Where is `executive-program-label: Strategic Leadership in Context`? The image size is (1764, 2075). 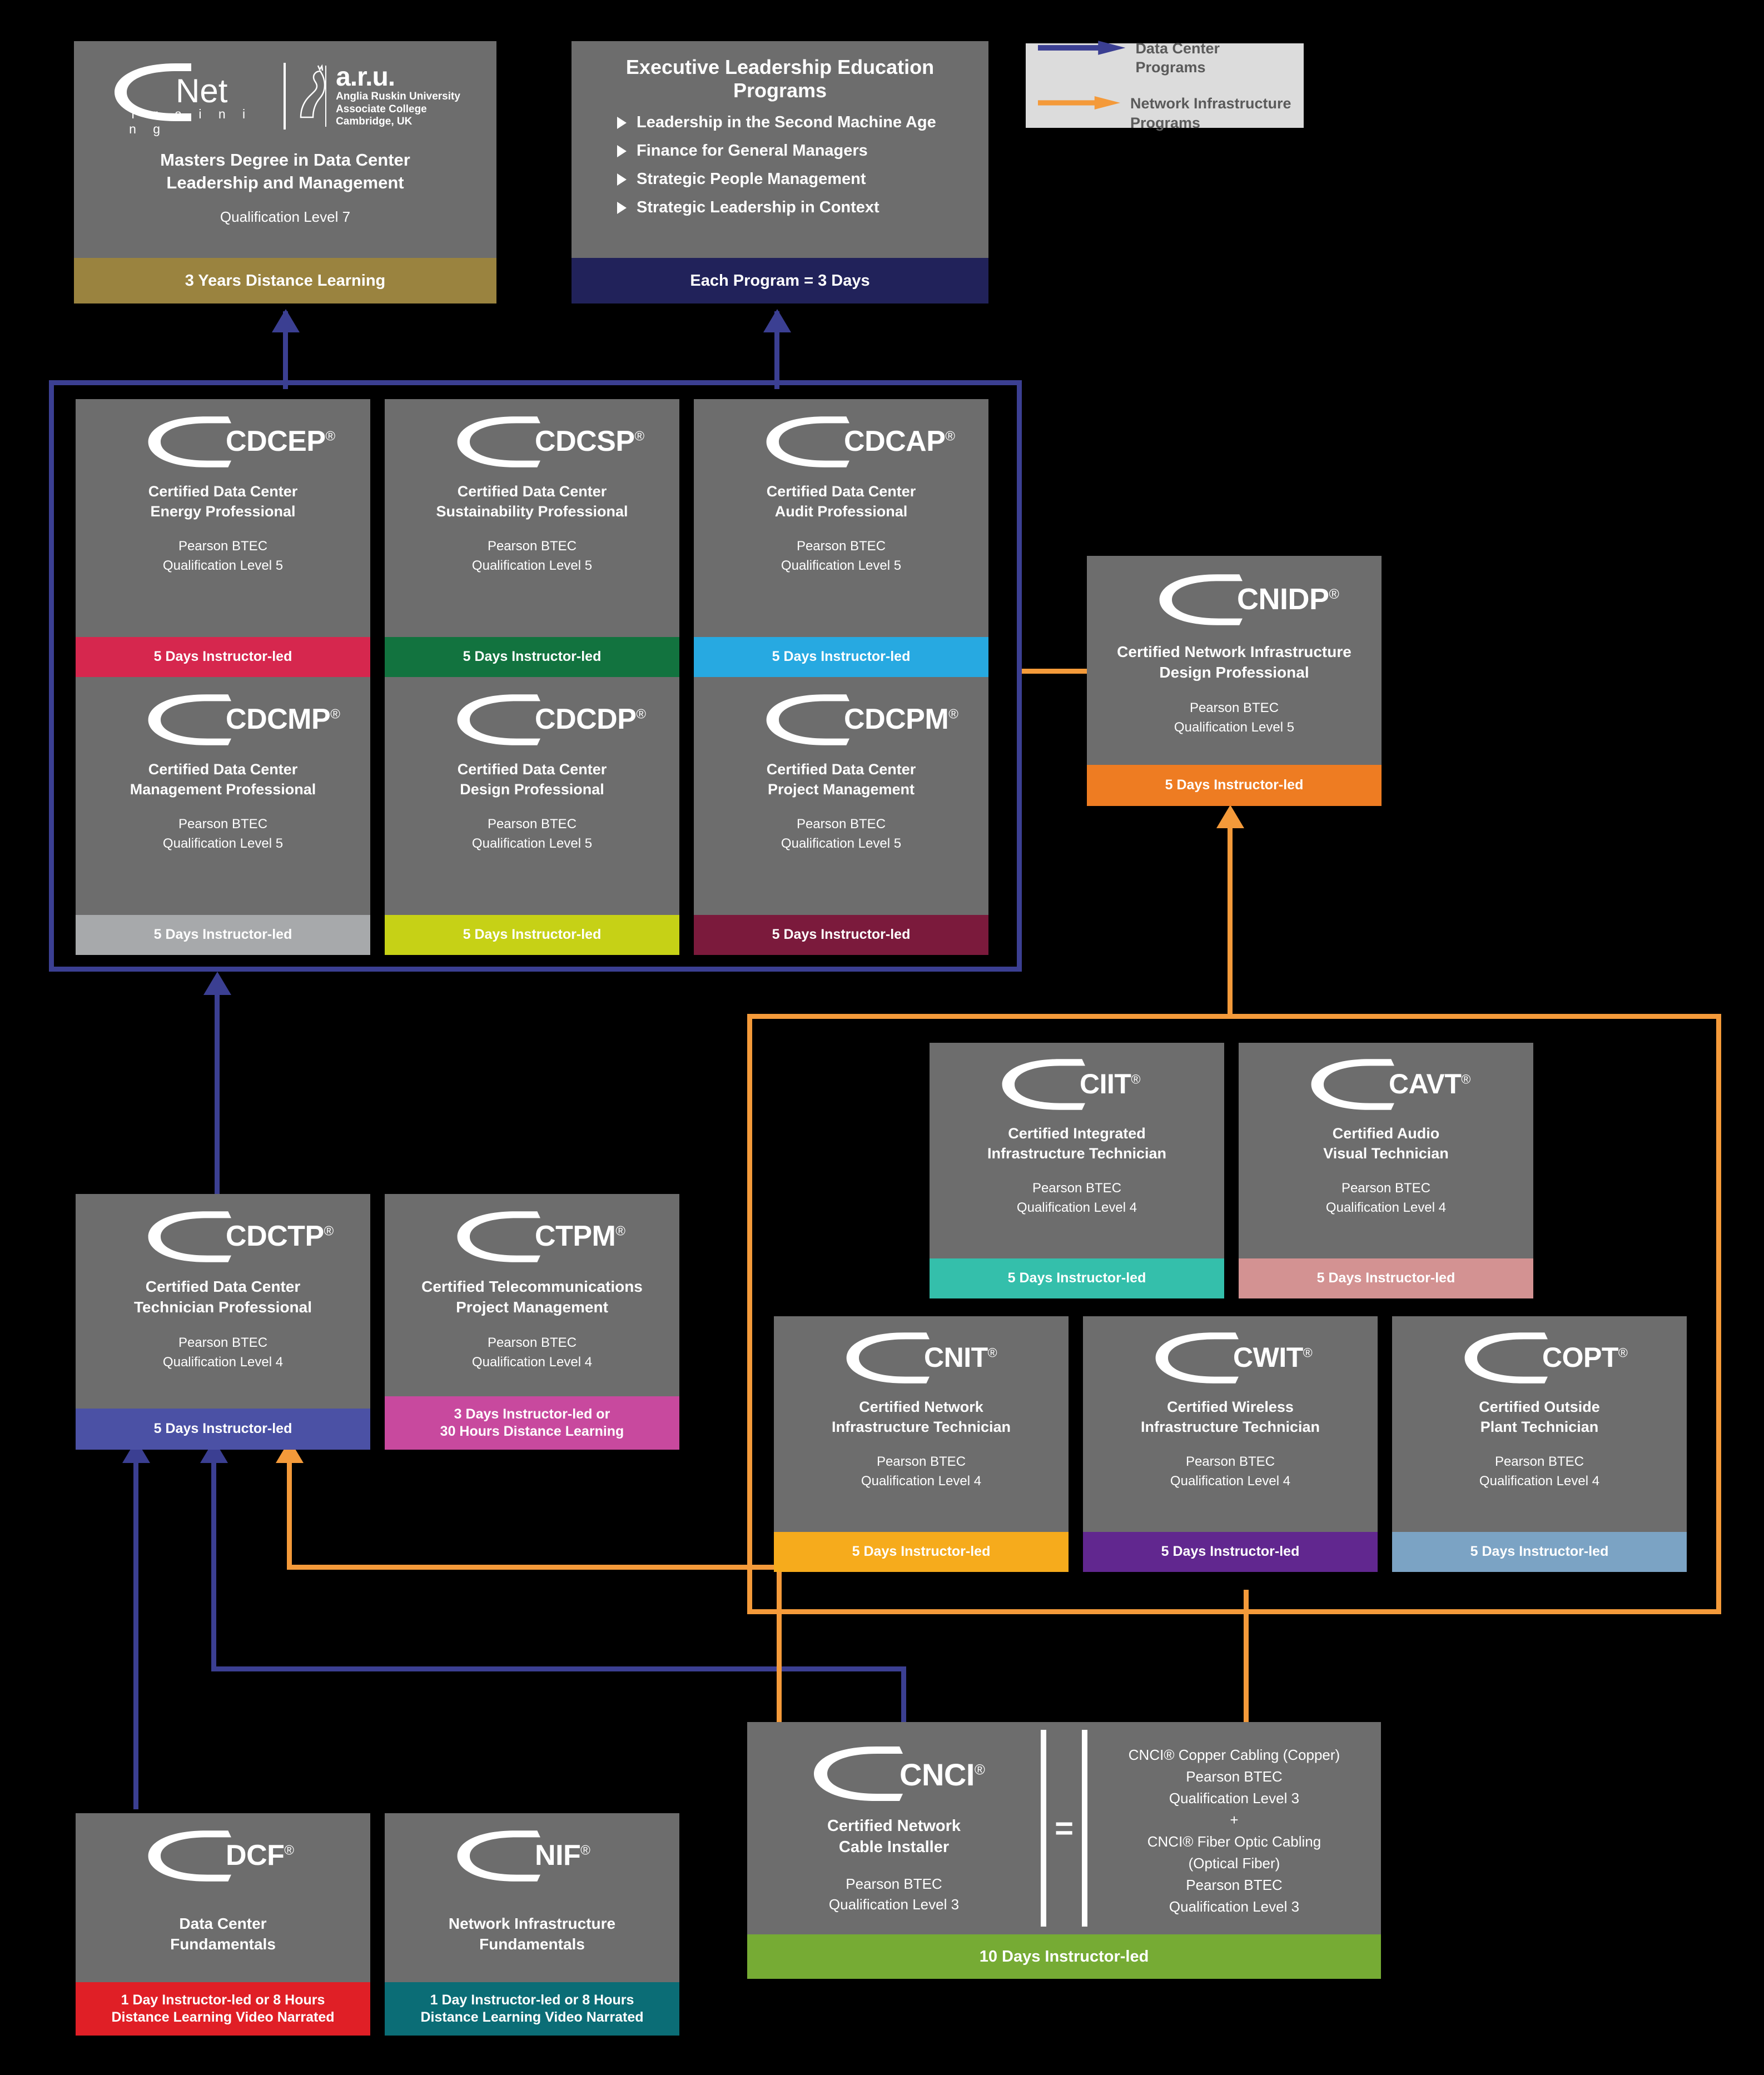 executive-program-label: Strategic Leadership in Context is located at coordinates (758, 207).